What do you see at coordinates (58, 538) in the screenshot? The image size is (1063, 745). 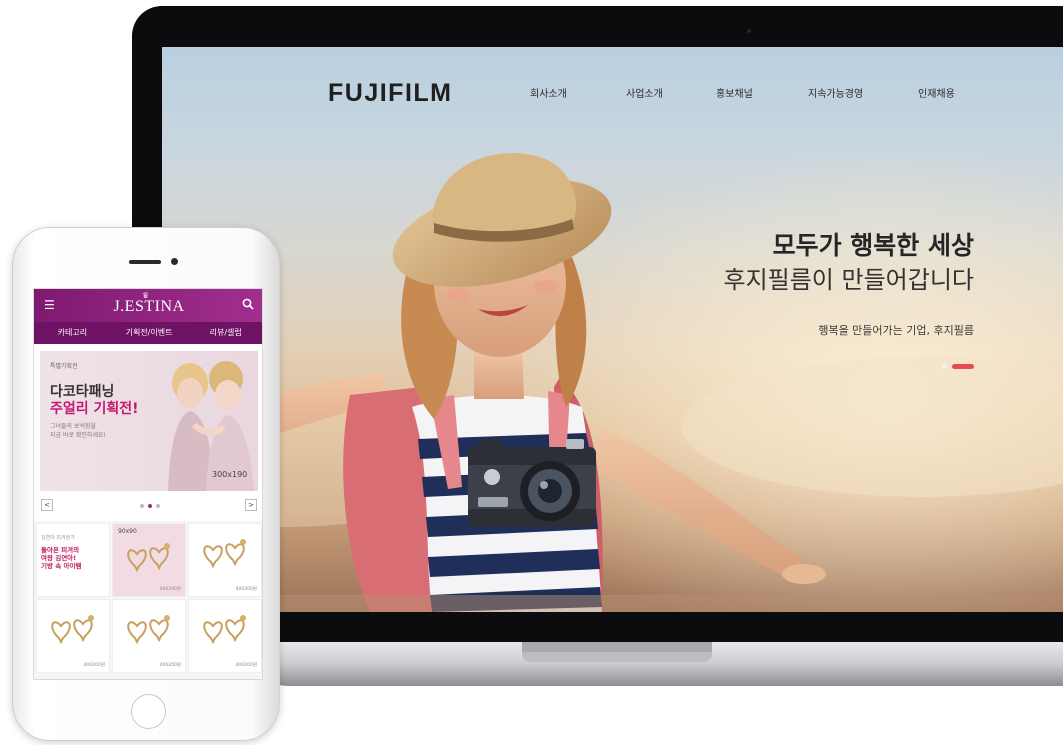 I see `promo-eyebrow: 김연아 피겨퀸가` at bounding box center [58, 538].